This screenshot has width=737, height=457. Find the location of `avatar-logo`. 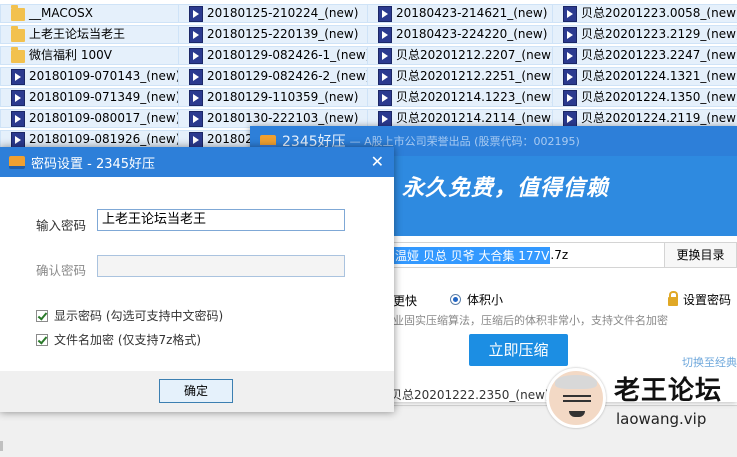

avatar-logo is located at coordinates (576, 398).